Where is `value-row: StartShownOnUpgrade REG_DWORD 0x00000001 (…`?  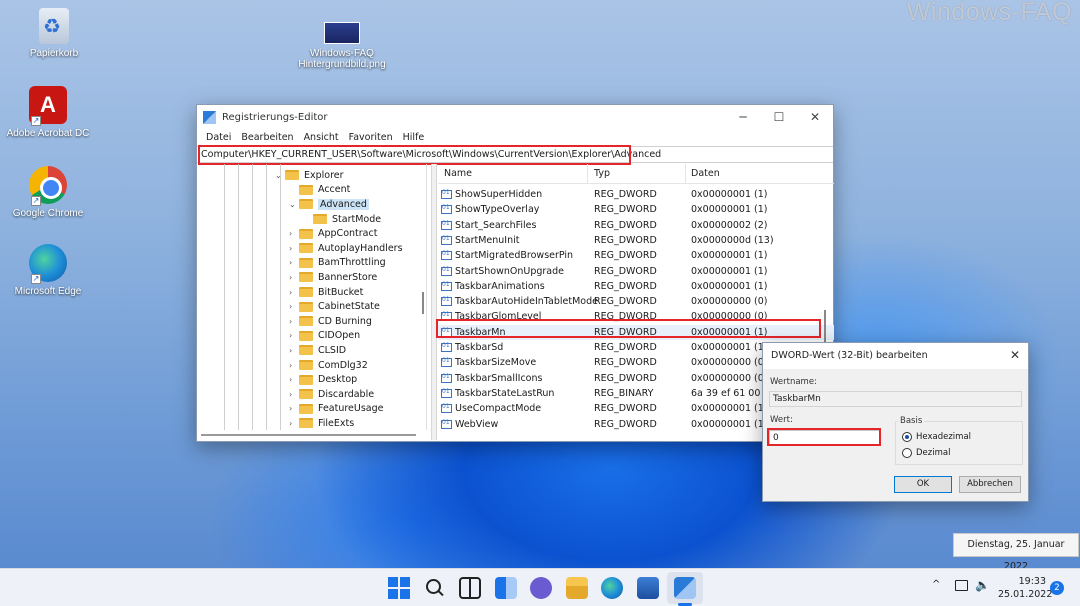 value-row: StartShownOnUpgrade REG_DWORD 0x00000001 (… is located at coordinates (636, 271).